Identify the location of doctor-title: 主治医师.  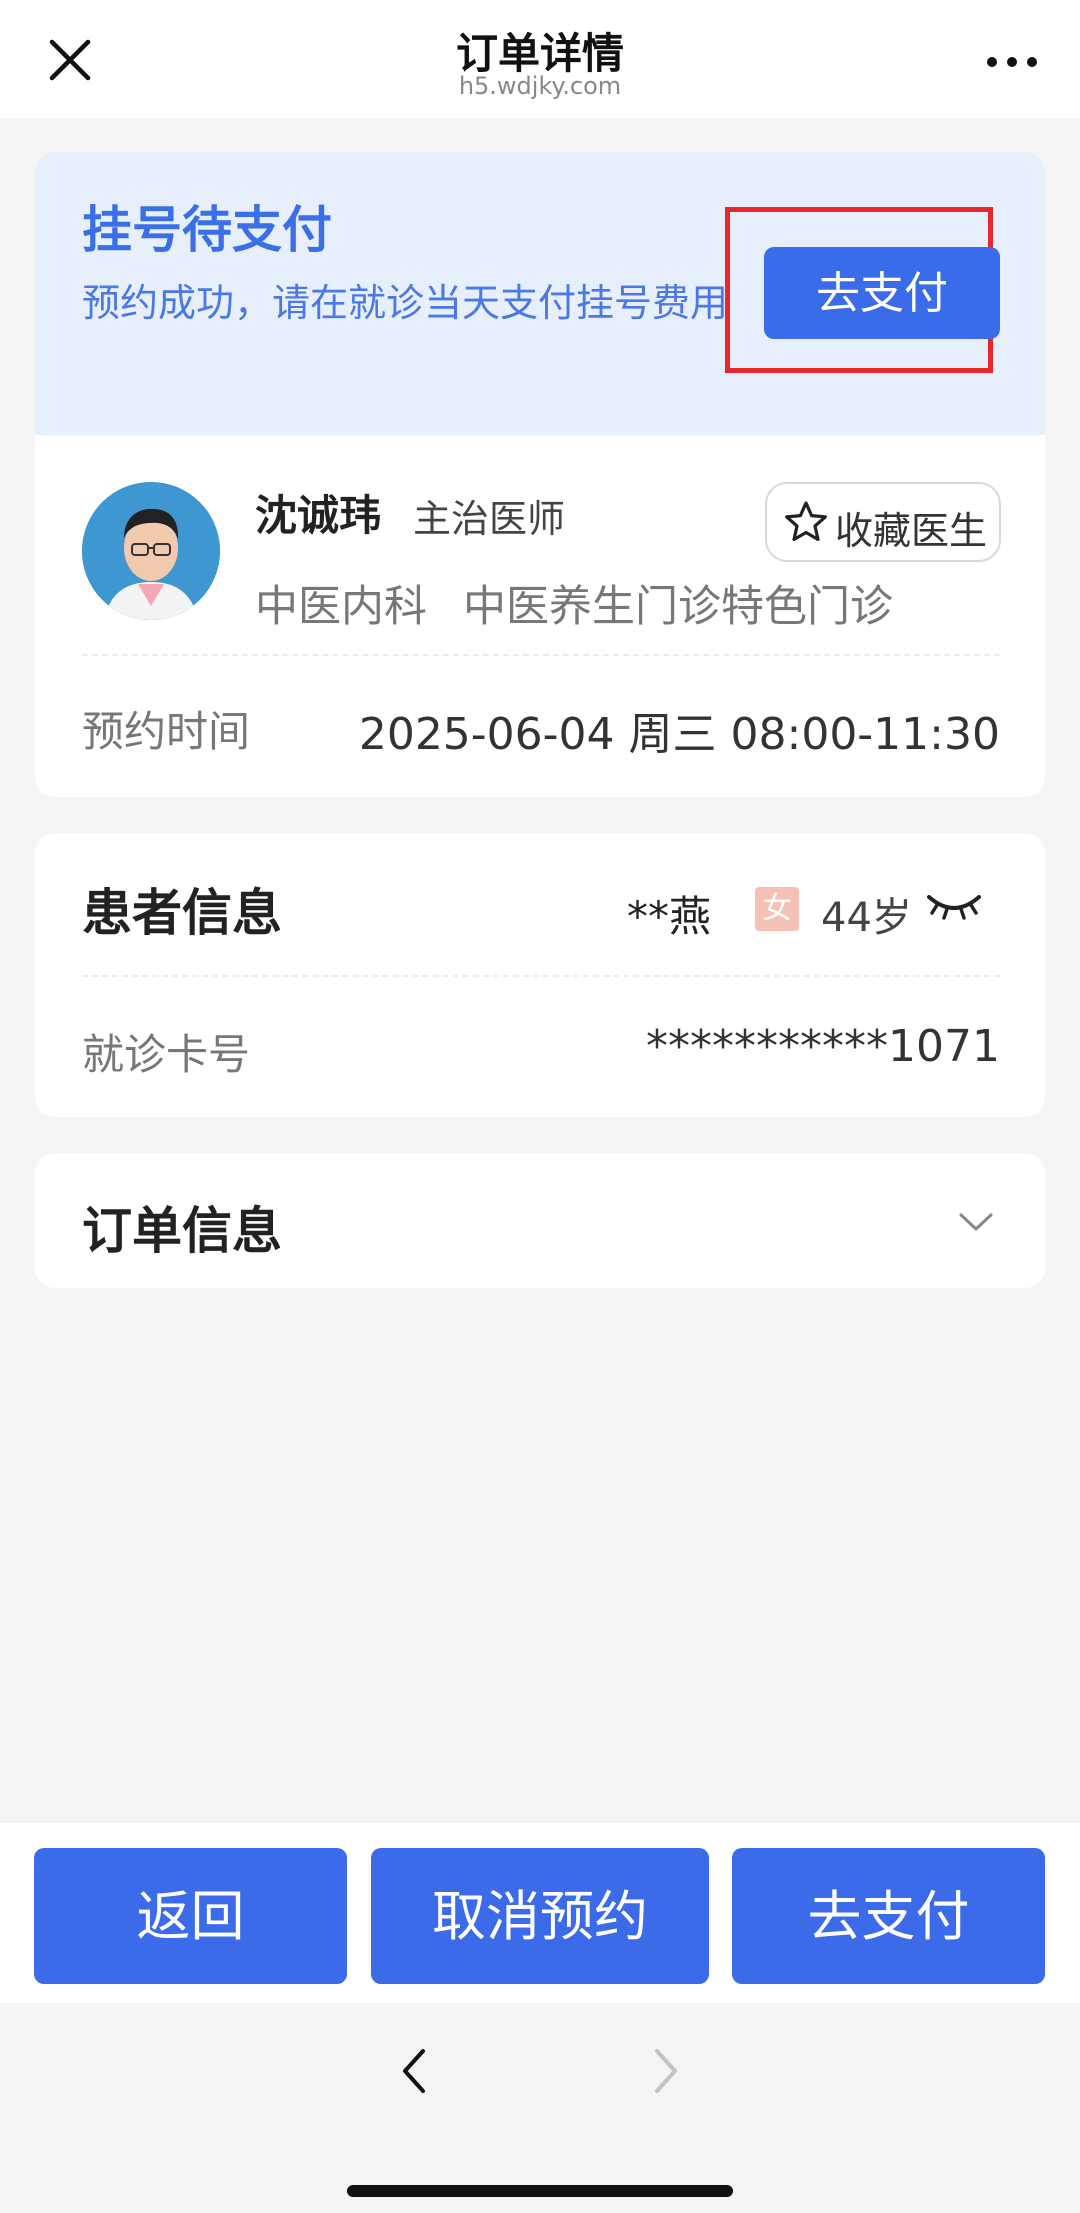
(489, 519).